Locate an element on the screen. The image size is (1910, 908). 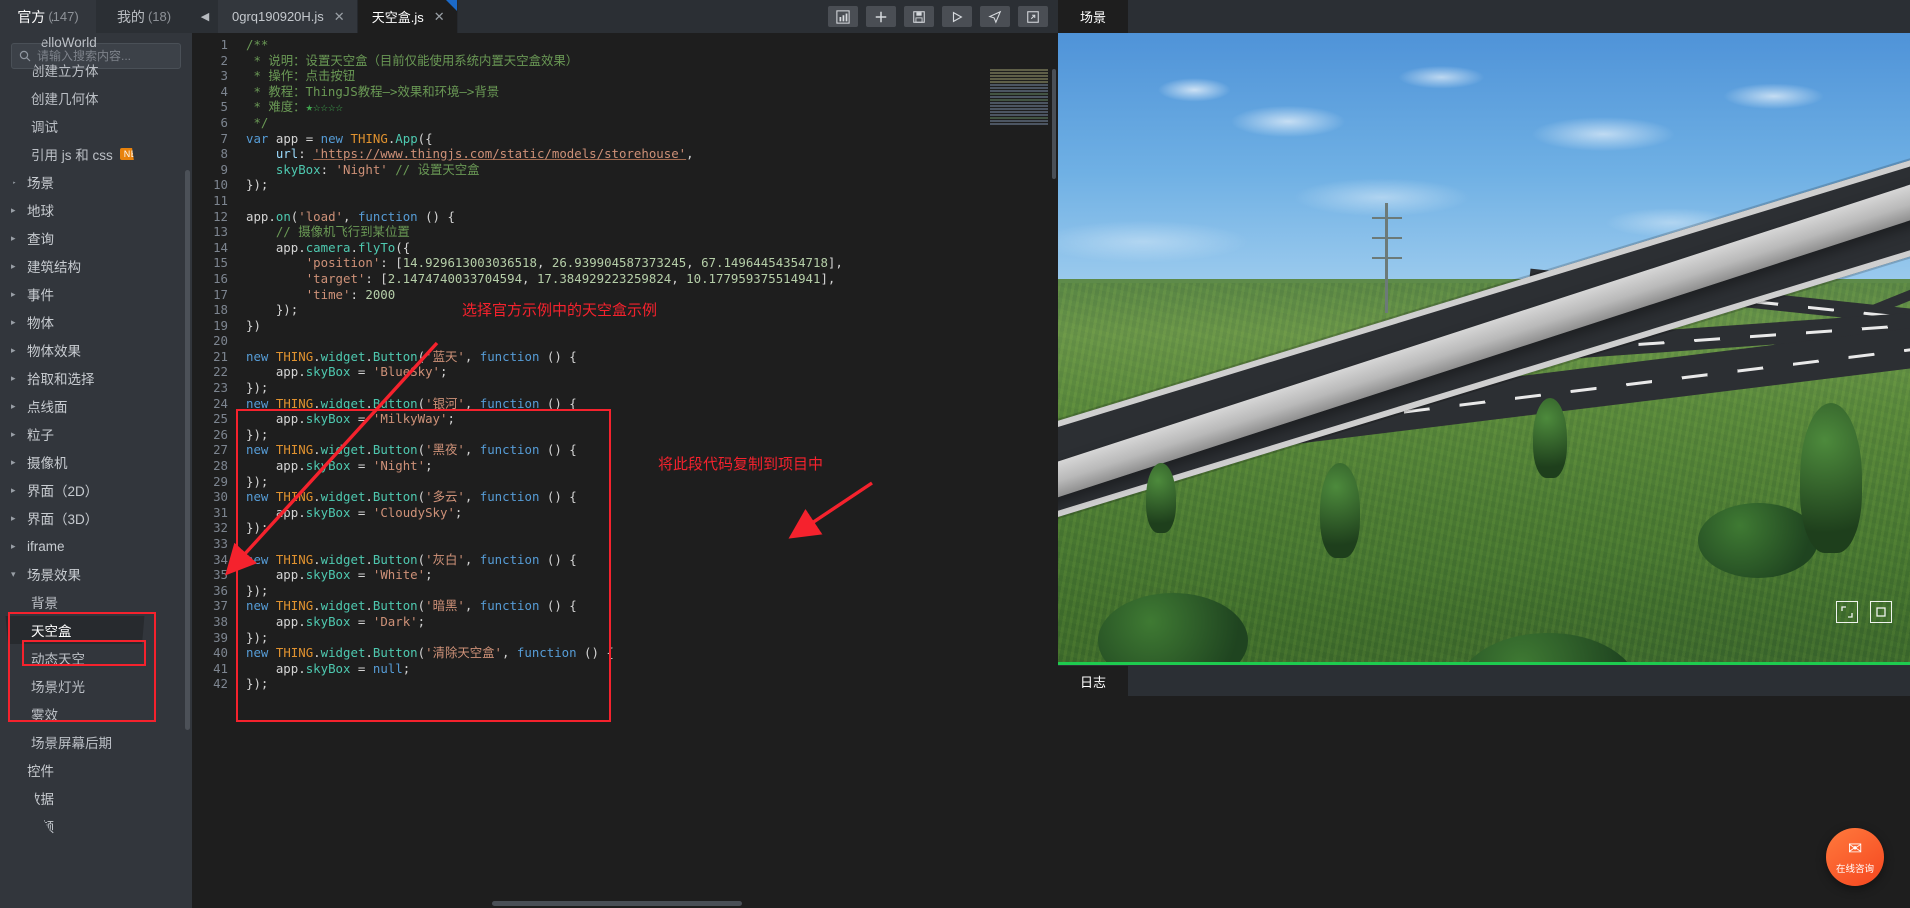
chevron-down-icon: ▾ is located at coordinates (17, 574).